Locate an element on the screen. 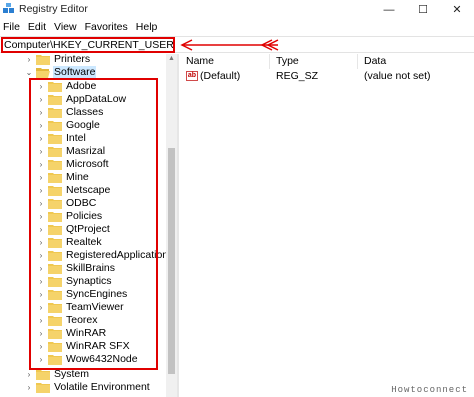 The image size is (474, 397). menu-file: File is located at coordinates (12, 27).